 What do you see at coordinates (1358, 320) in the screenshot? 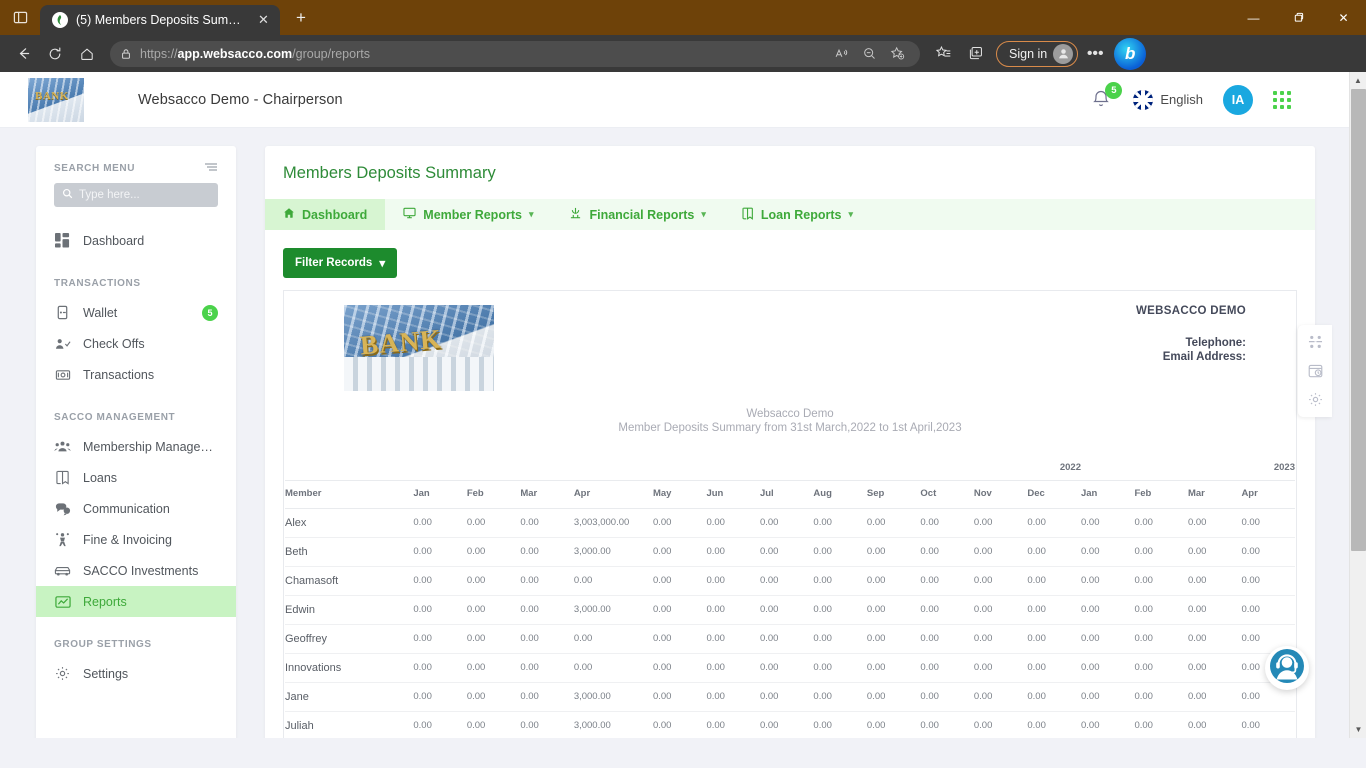
I see `scrollbar-thumb` at bounding box center [1358, 320].